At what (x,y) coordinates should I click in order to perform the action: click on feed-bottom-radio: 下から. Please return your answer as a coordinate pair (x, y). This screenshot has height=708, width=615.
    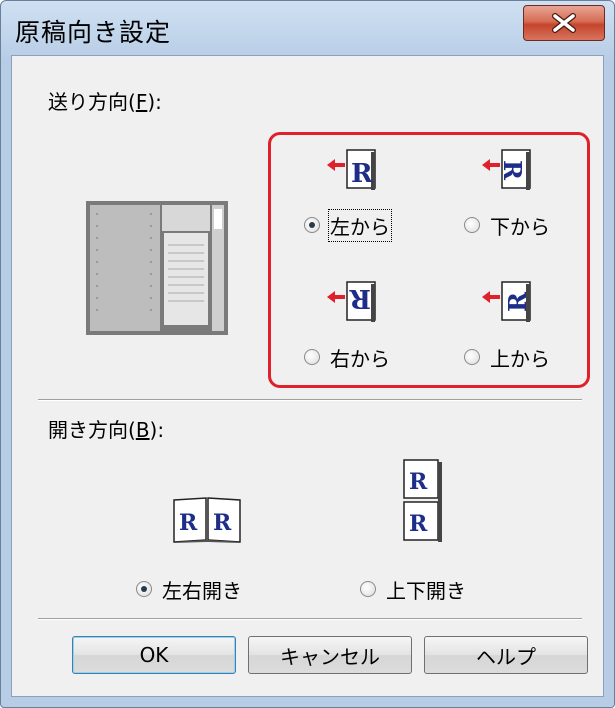
    Looking at the image, I should click on (507, 225).